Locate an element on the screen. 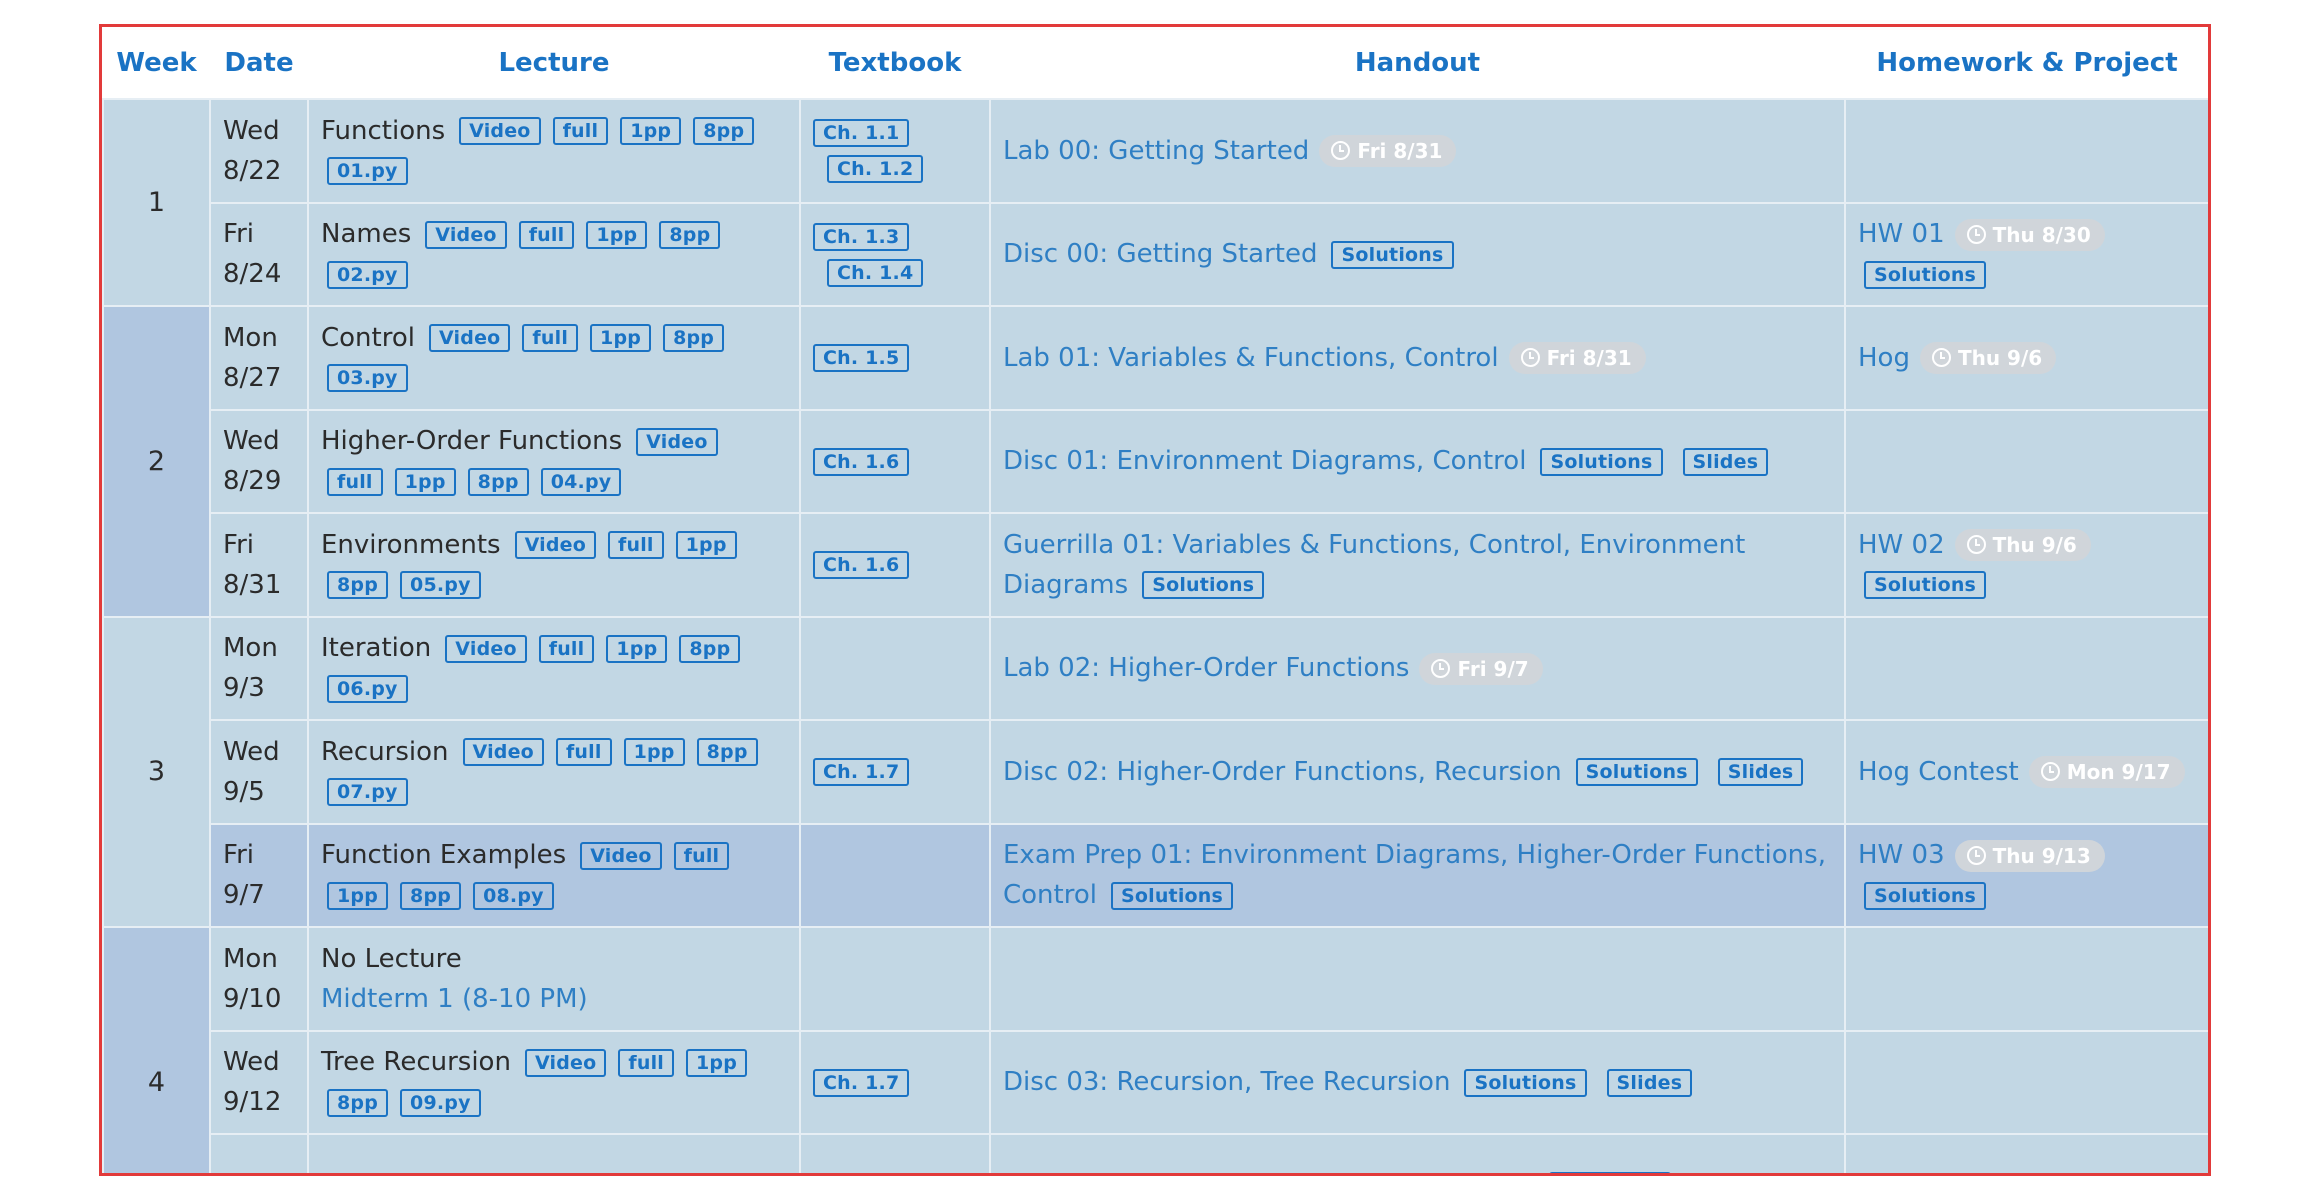 The image size is (2309, 1200). lecture-cell: No Lecture Midterm 1 (8-10 PM) is located at coordinates (554, 979).